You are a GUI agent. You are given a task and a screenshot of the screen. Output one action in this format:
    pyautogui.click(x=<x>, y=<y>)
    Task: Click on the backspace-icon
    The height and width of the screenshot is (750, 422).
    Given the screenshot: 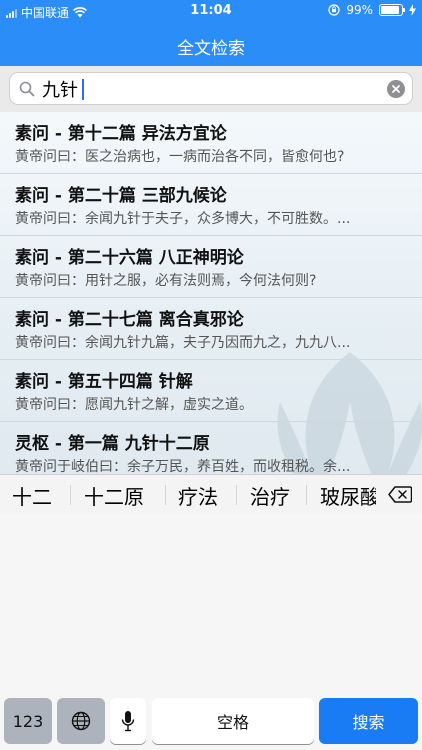 What is the action you would take?
    pyautogui.click(x=400, y=494)
    